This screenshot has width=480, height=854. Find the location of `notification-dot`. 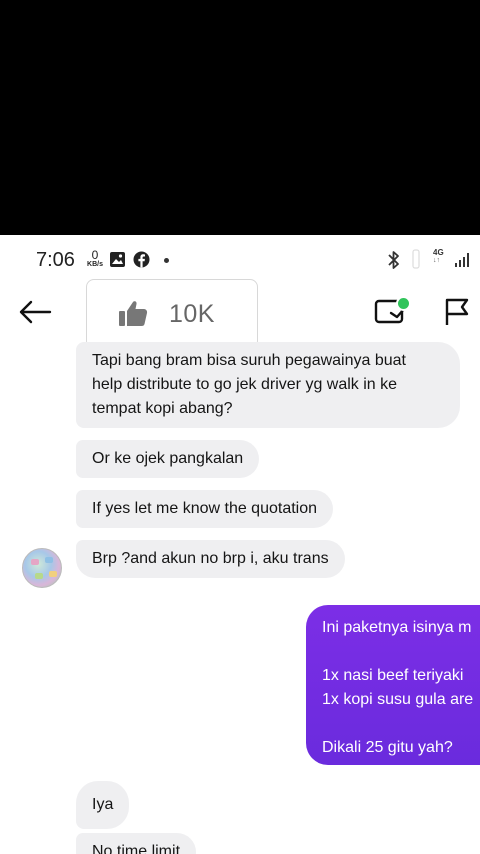

notification-dot is located at coordinates (166, 260).